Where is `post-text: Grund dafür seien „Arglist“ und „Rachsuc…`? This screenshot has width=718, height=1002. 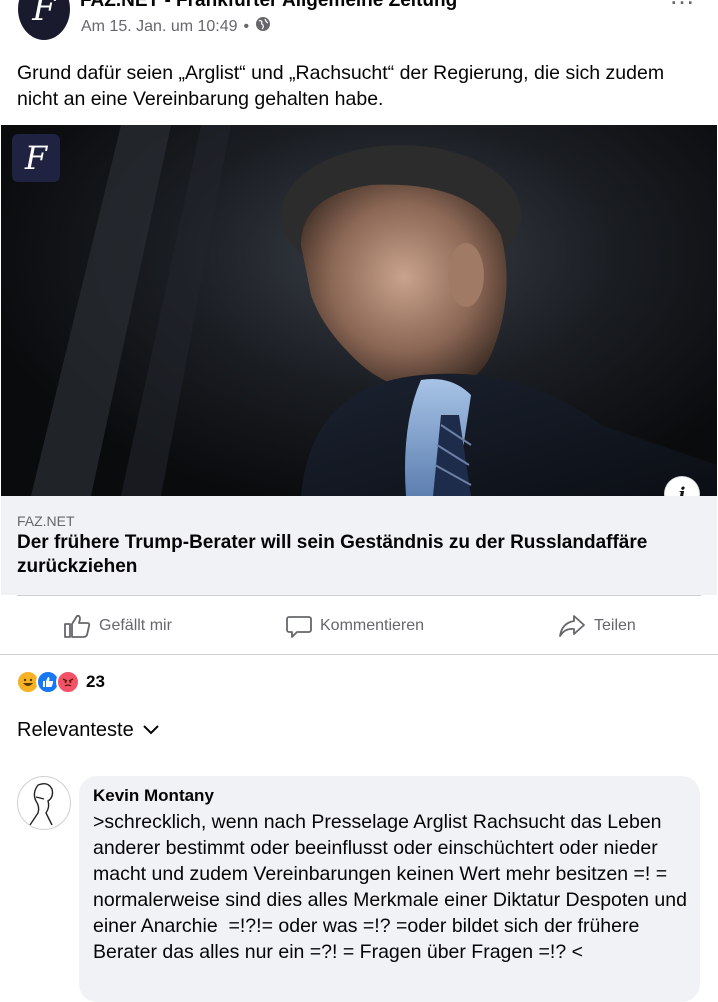 post-text: Grund dafür seien „Arglist“ und „Rachsuc… is located at coordinates (341, 86).